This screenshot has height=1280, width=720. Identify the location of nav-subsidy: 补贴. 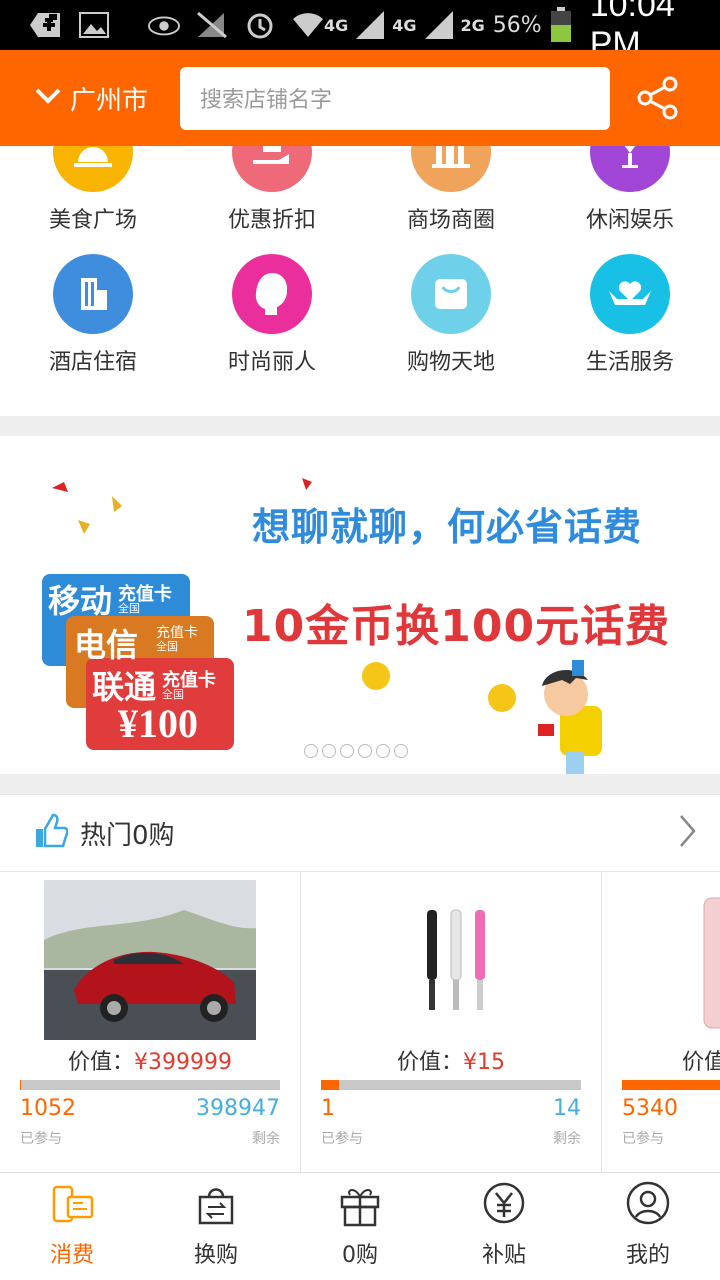
(504, 1226).